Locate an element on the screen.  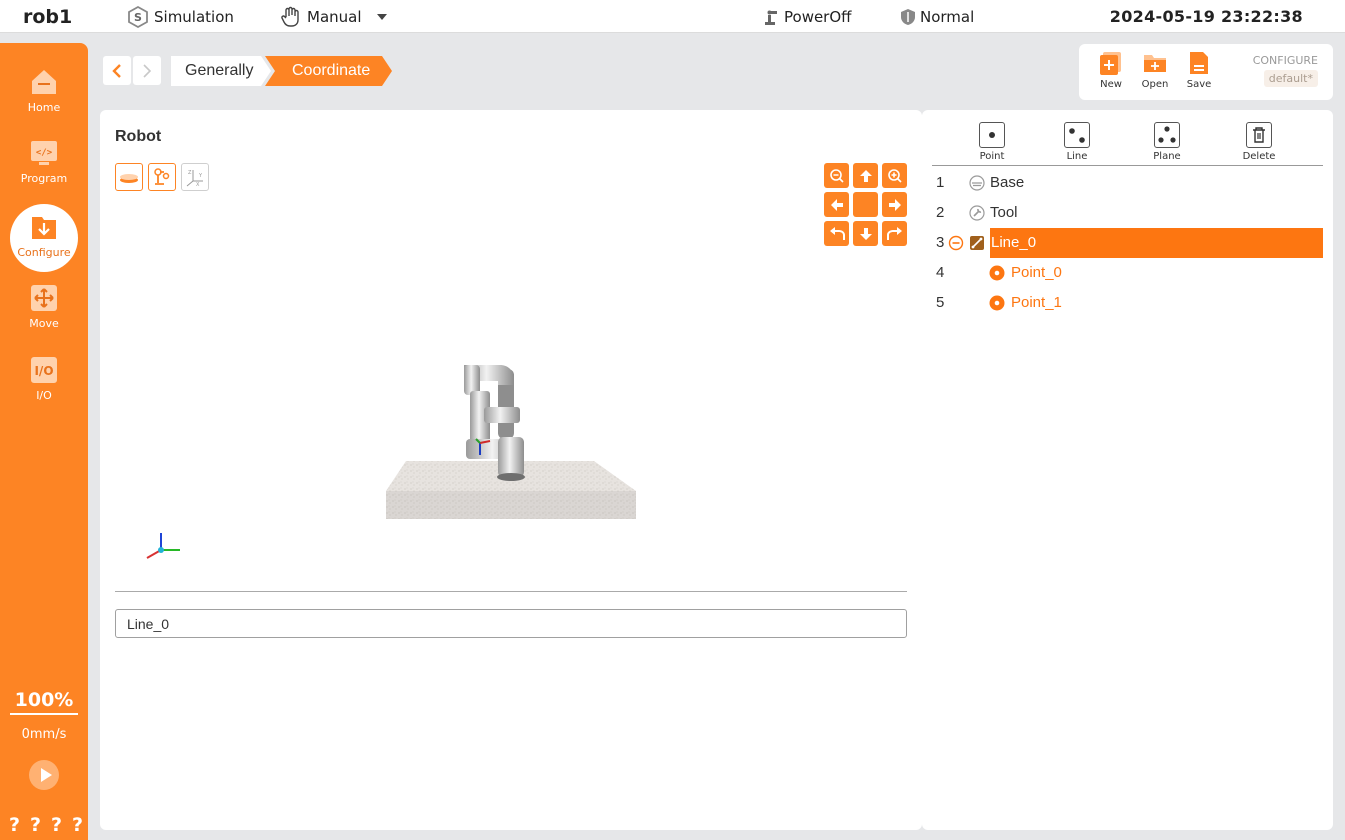
line-icon is located at coordinates (977, 243).